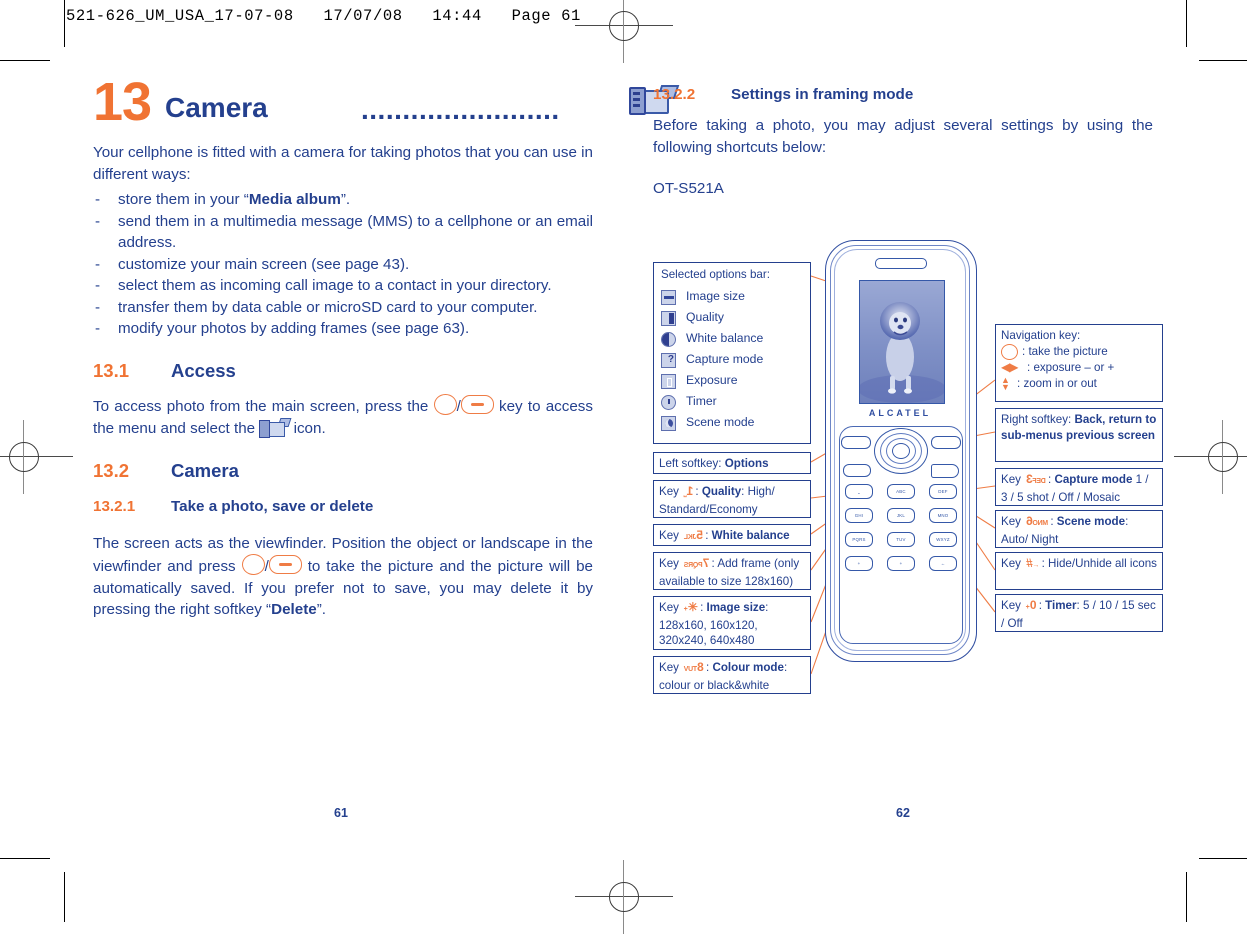  I want to click on key-hash-hide-icons-callout: Key ←#: Hide/Unhide all icons, so click(1079, 571).